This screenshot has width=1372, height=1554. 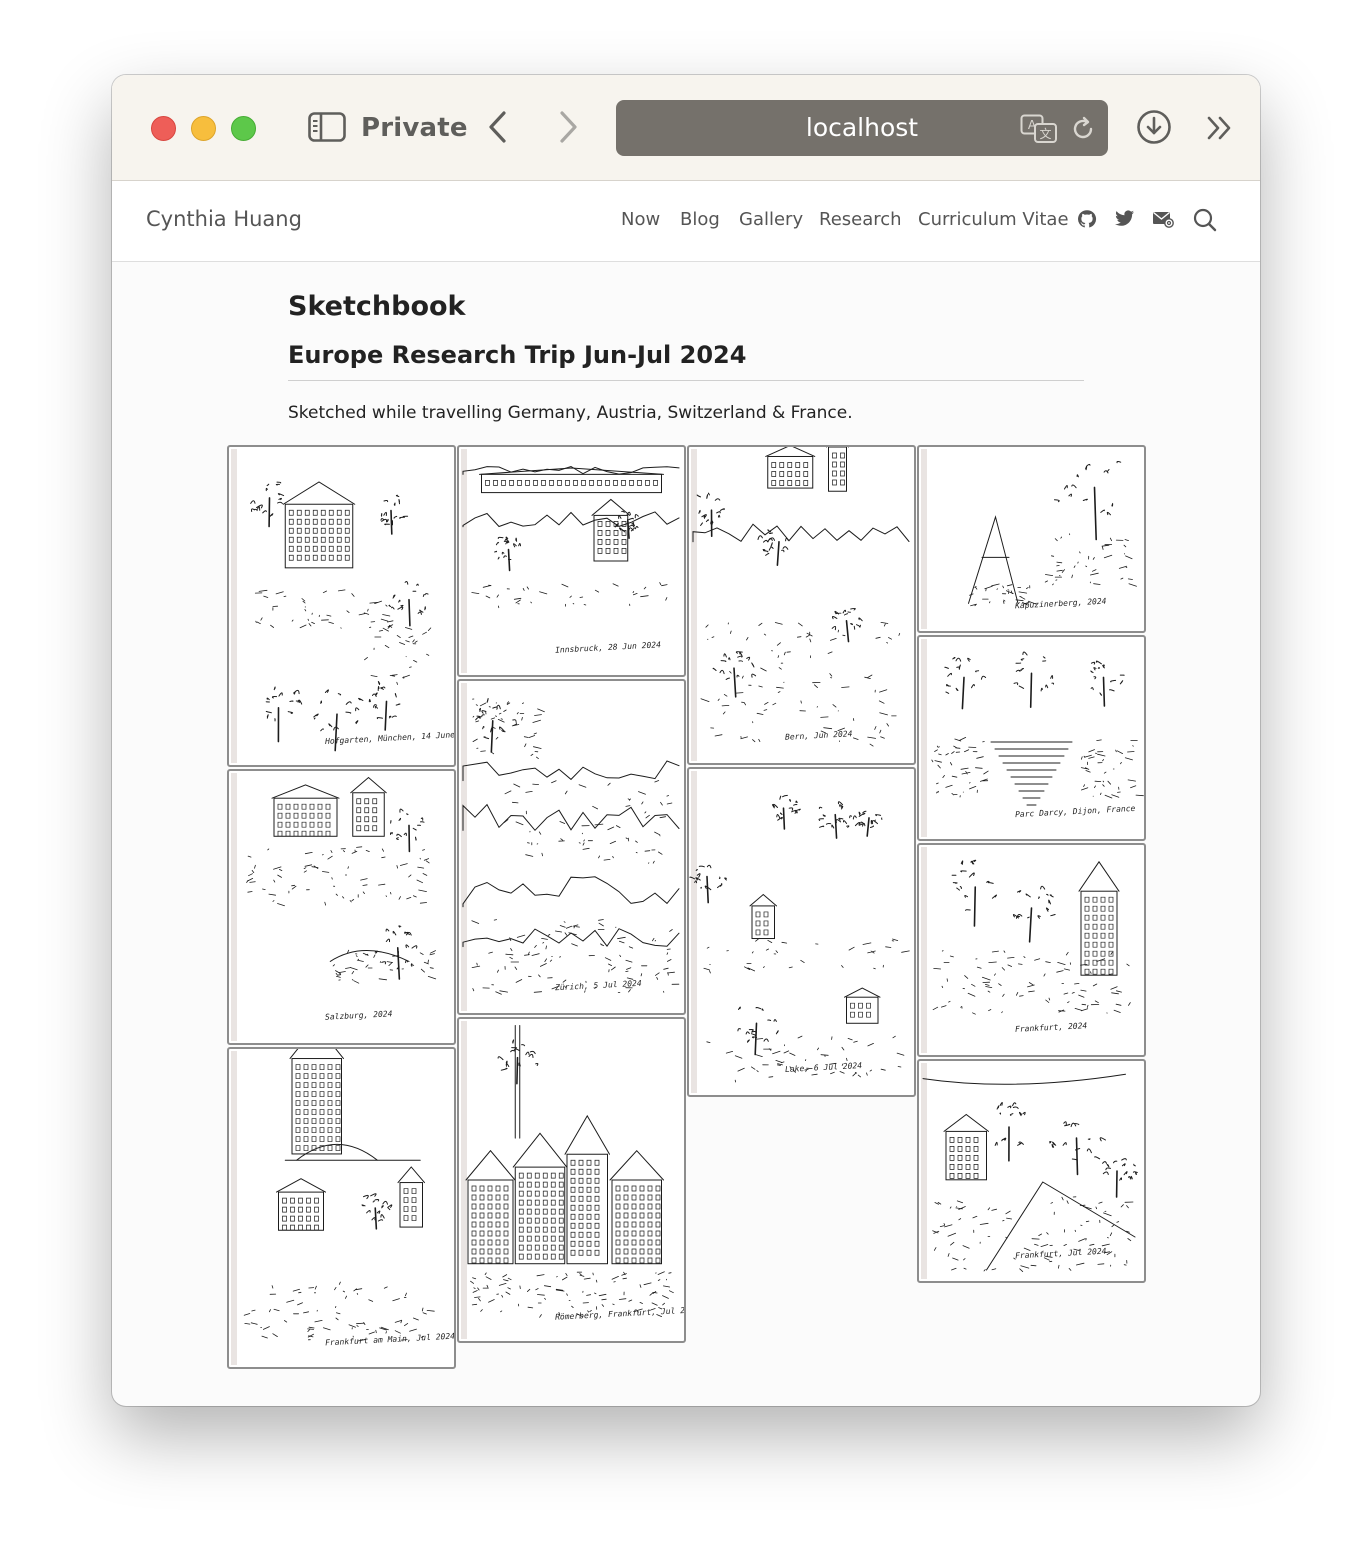 I want to click on sketch-thumbnail: Hofgarten, München, 14 June 2024, so click(x=341, y=606).